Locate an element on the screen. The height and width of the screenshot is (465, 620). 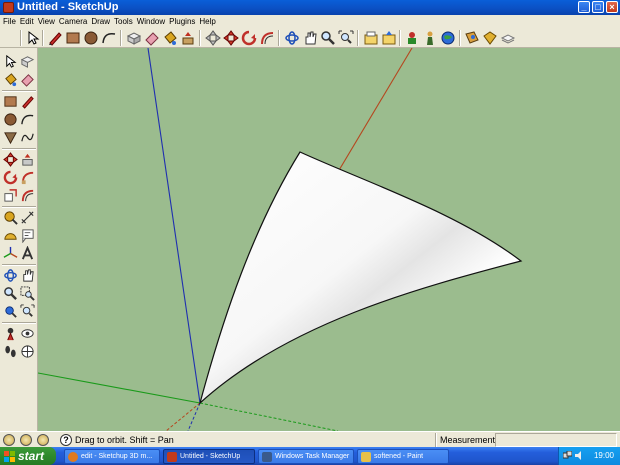
tape-measure-icon is located at coordinates (10, 217).